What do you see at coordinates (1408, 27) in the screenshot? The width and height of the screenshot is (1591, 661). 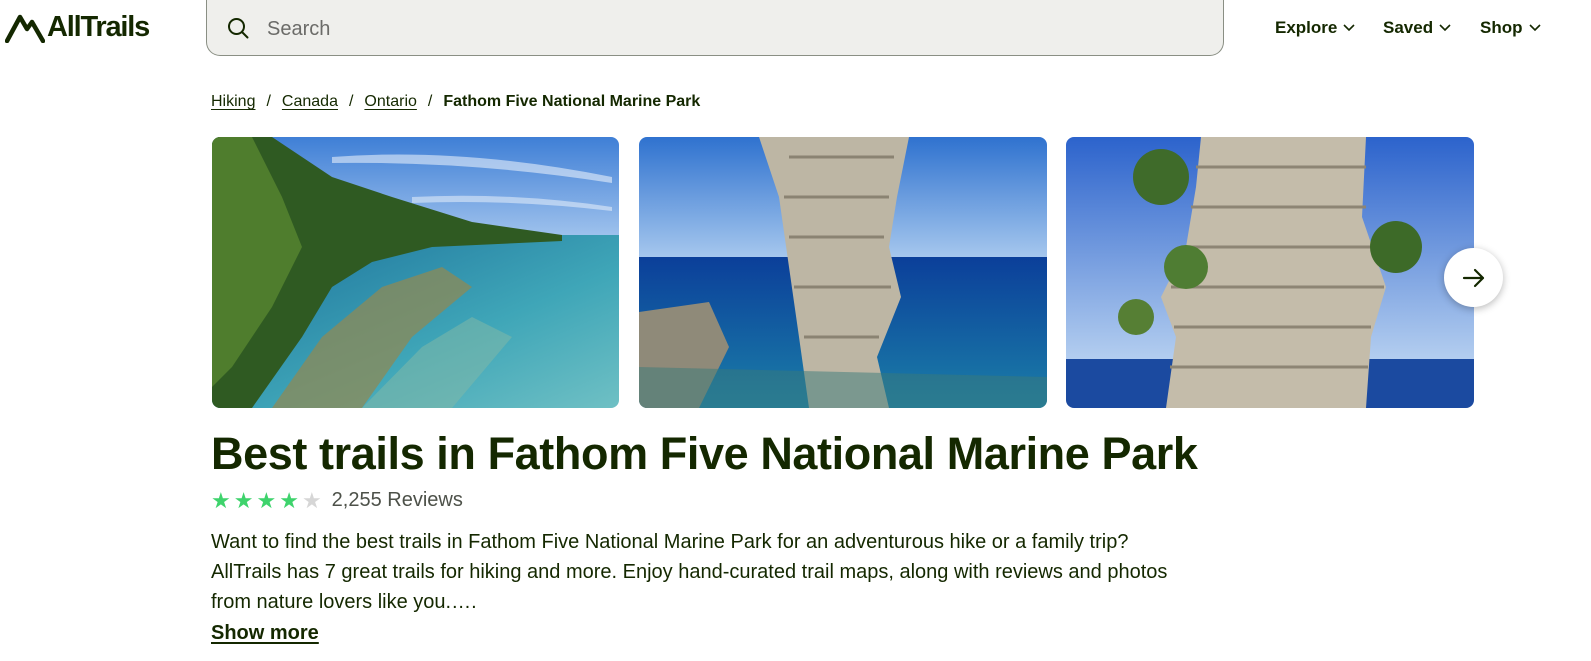 I see `nav-saved-label: Saved` at bounding box center [1408, 27].